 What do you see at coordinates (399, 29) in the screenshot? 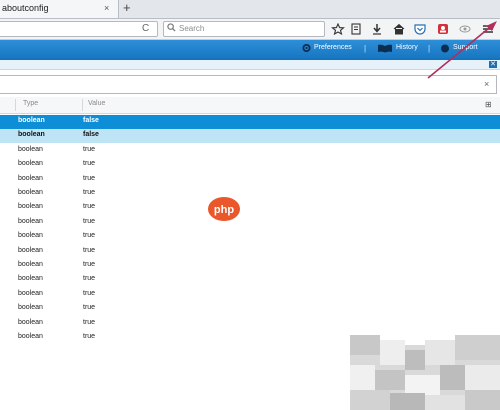
I see `home-icon` at bounding box center [399, 29].